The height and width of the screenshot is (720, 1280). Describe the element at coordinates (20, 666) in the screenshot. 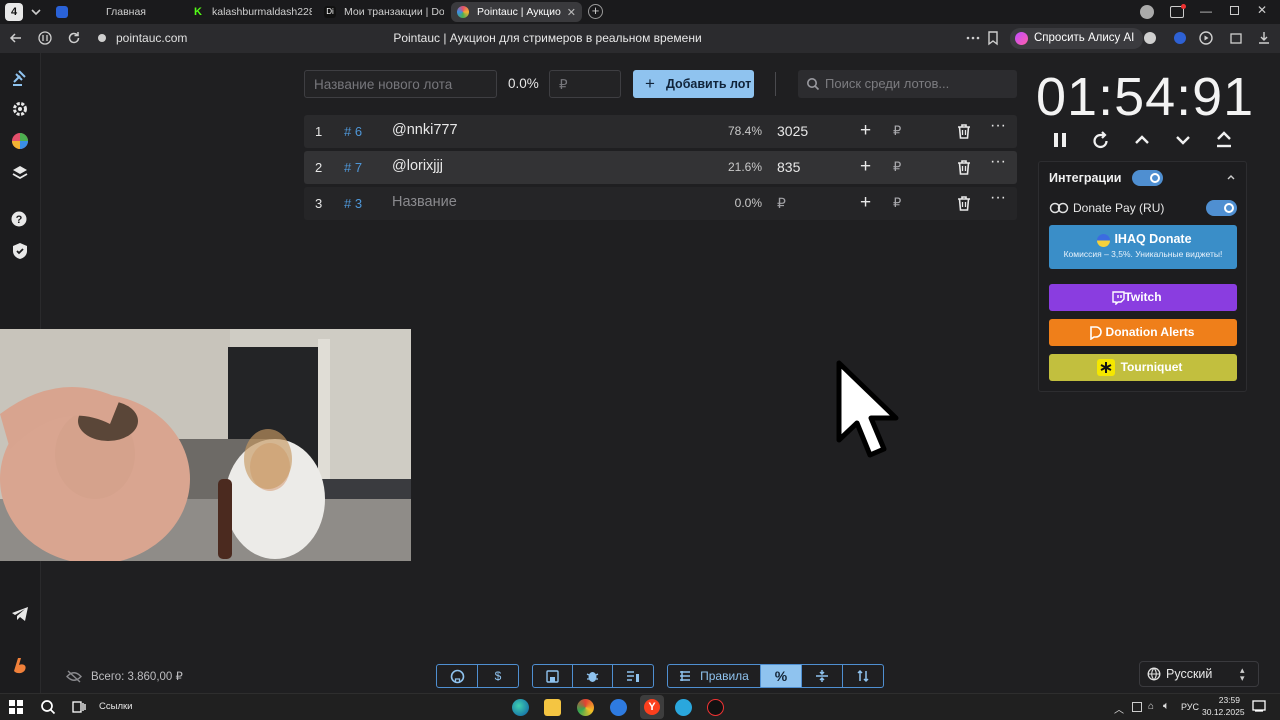

I see `boosty-icon` at that location.